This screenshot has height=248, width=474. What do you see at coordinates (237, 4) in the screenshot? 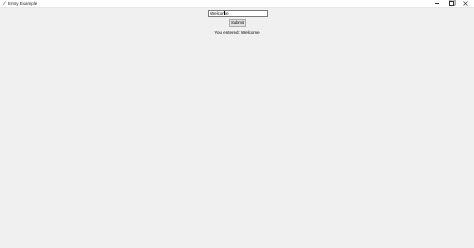
I see `title-bar: Entry Example` at bounding box center [237, 4].